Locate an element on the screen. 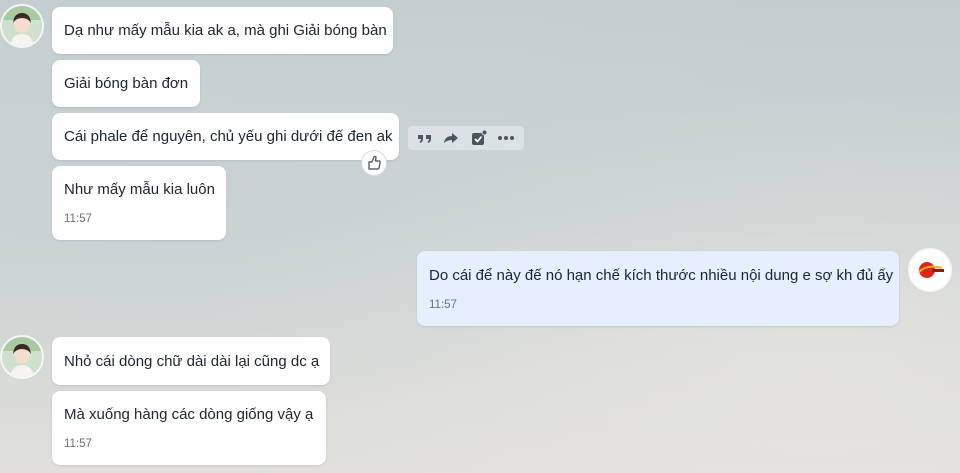 This screenshot has width=960, height=473. forward-icon is located at coordinates (451, 138).